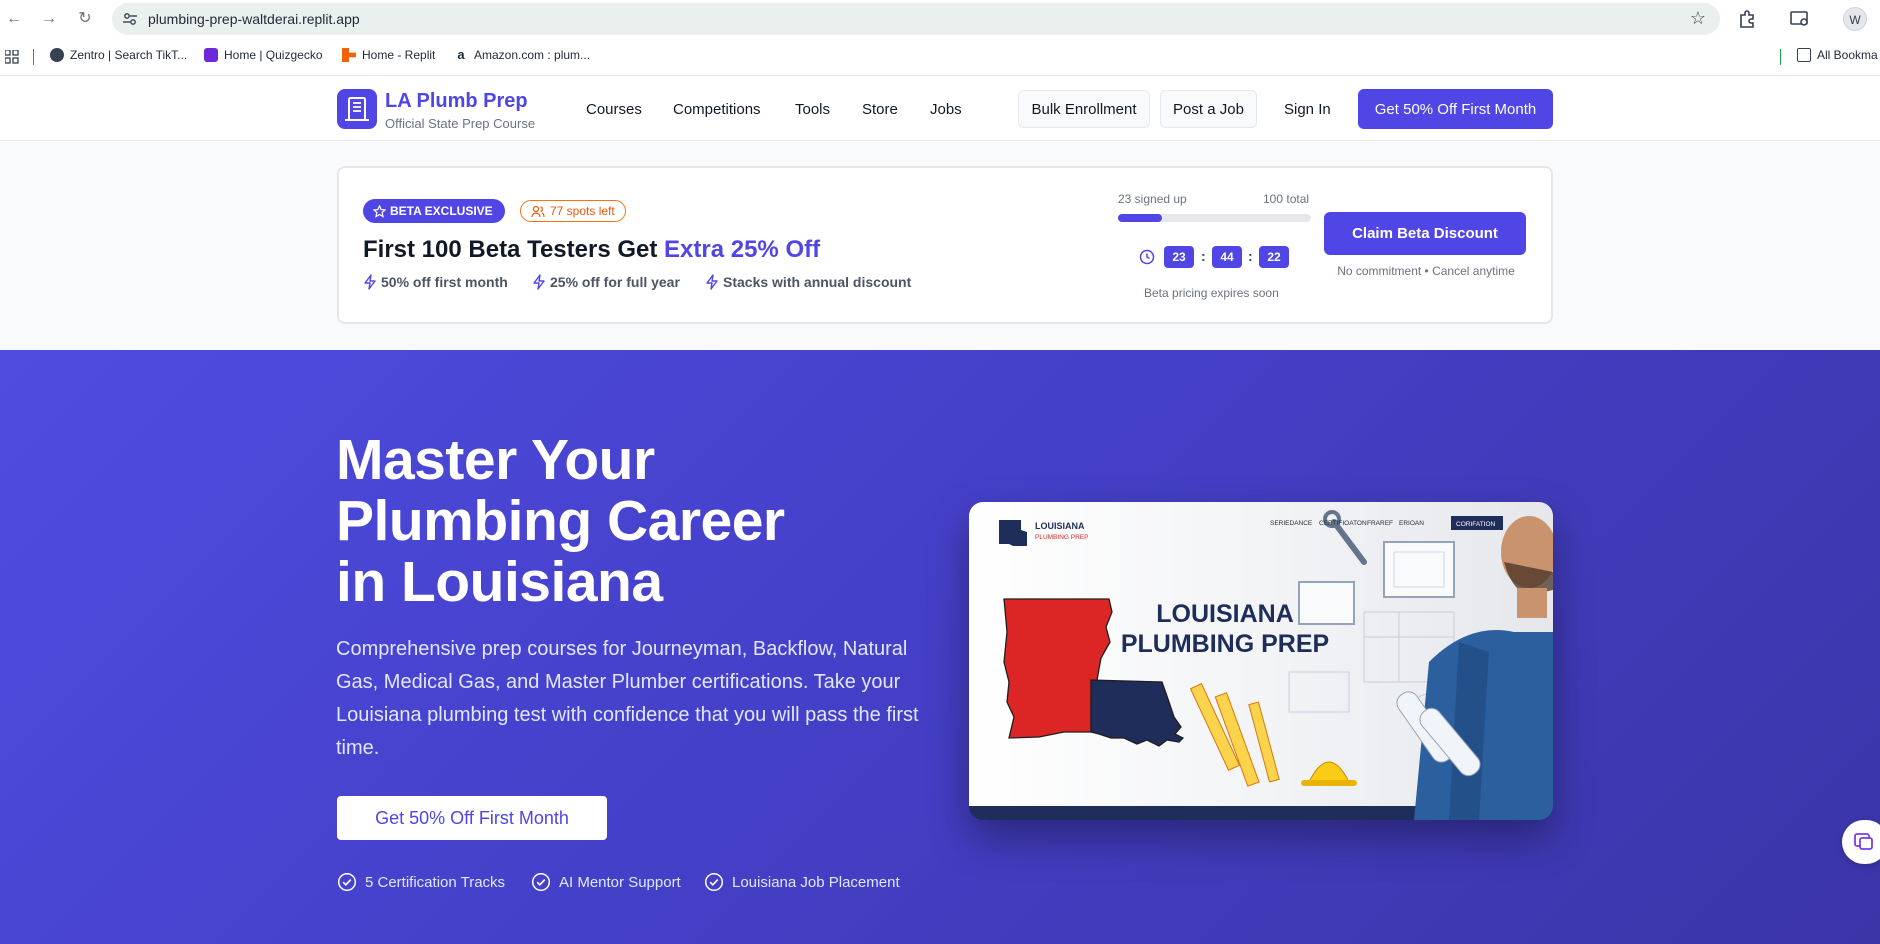  What do you see at coordinates (1804, 55) in the screenshot?
I see `folder-icon` at bounding box center [1804, 55].